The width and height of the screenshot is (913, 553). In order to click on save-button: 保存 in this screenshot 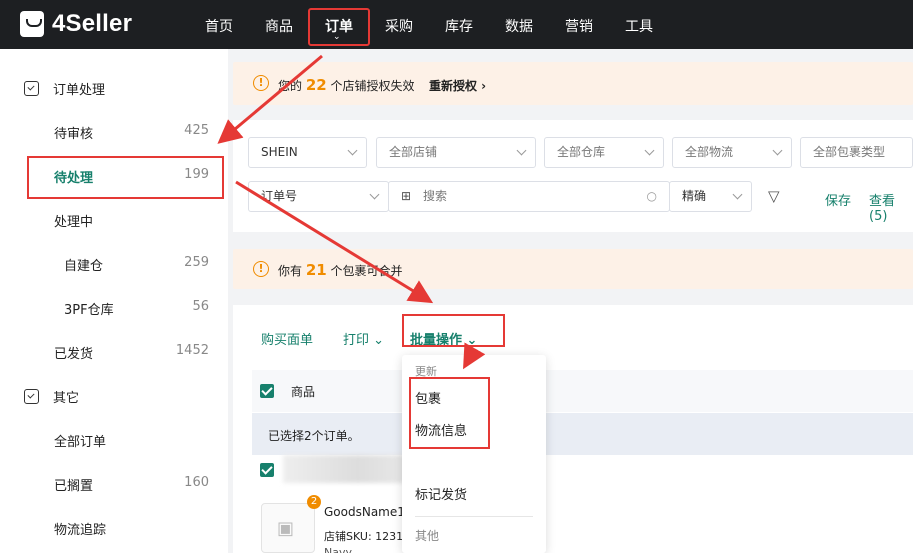, I will do `click(838, 199)`.